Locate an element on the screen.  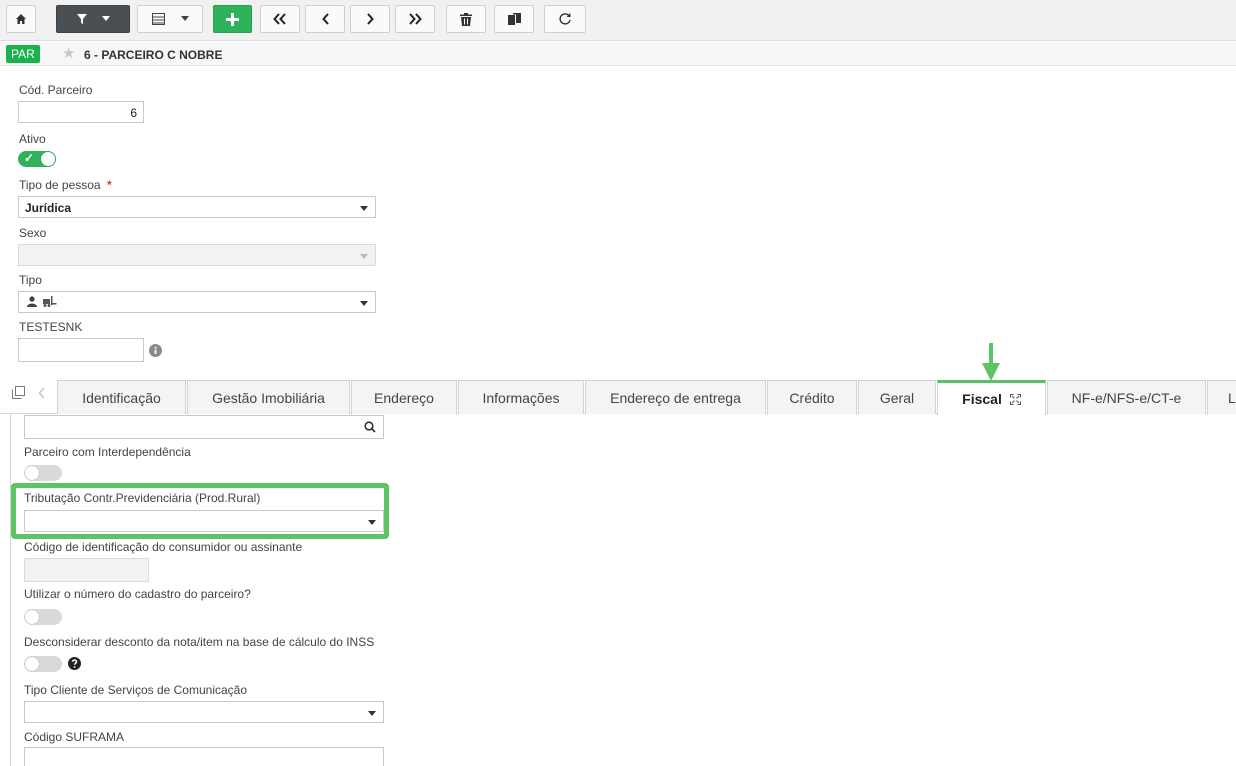
home-button is located at coordinates (21, 19).